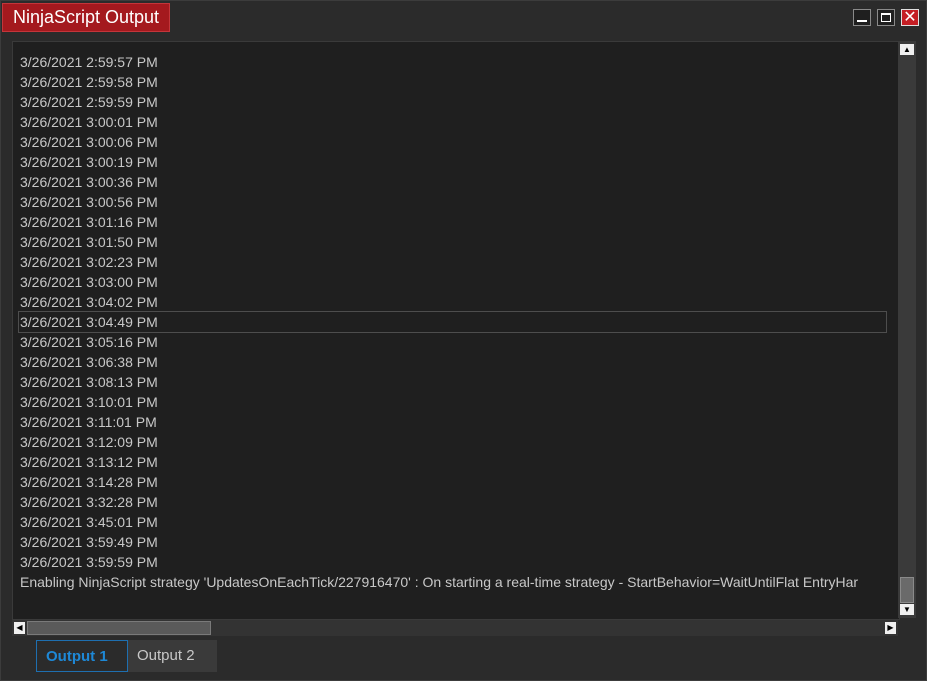  Describe the element at coordinates (459, 122) in the screenshot. I see `output-line: 3/26/2021 3:00:01 PM` at that location.